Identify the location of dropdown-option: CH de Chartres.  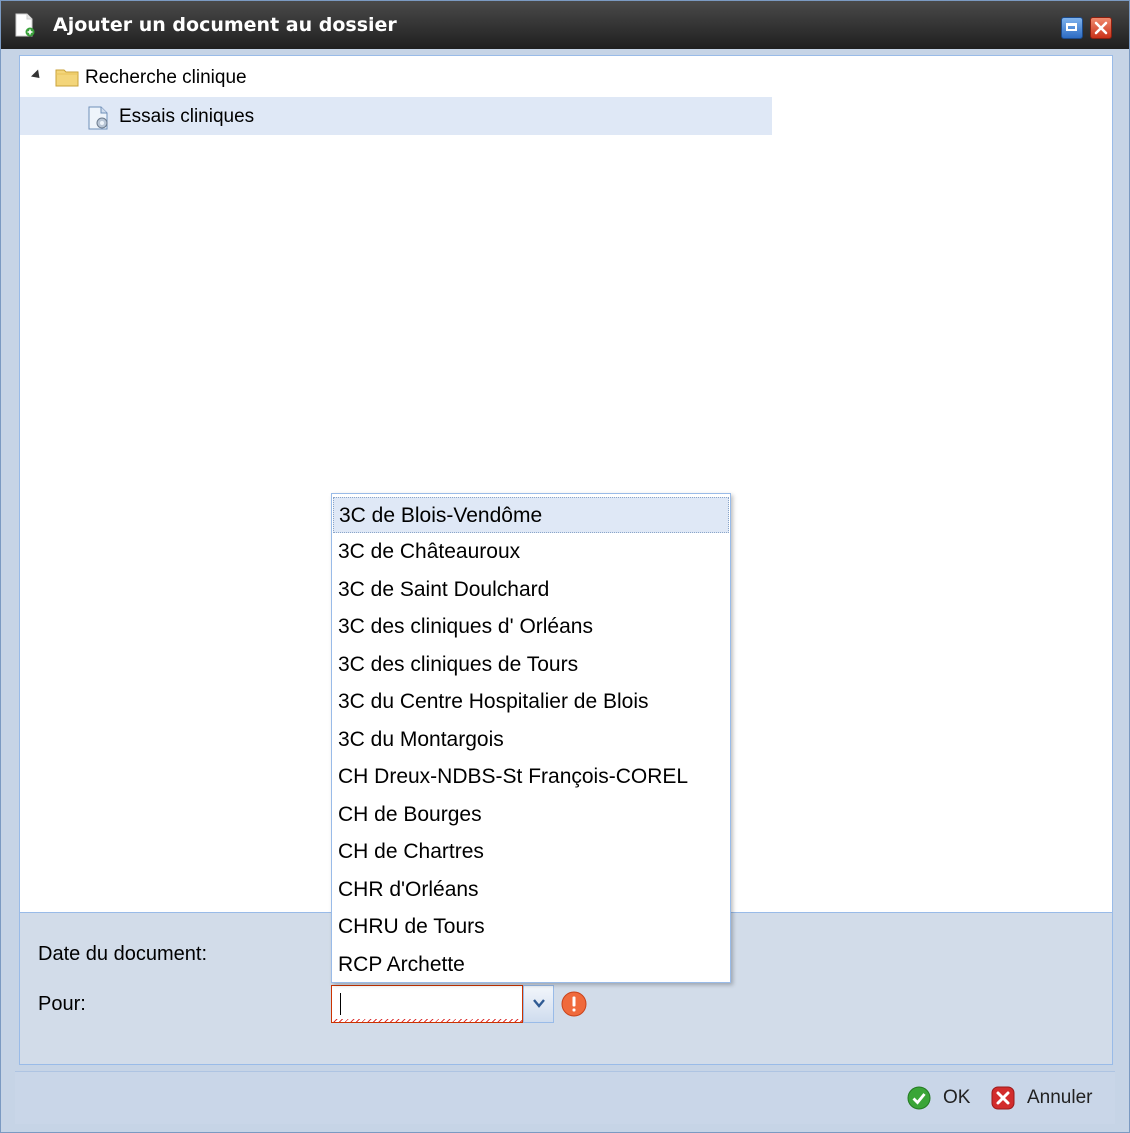
(531, 852).